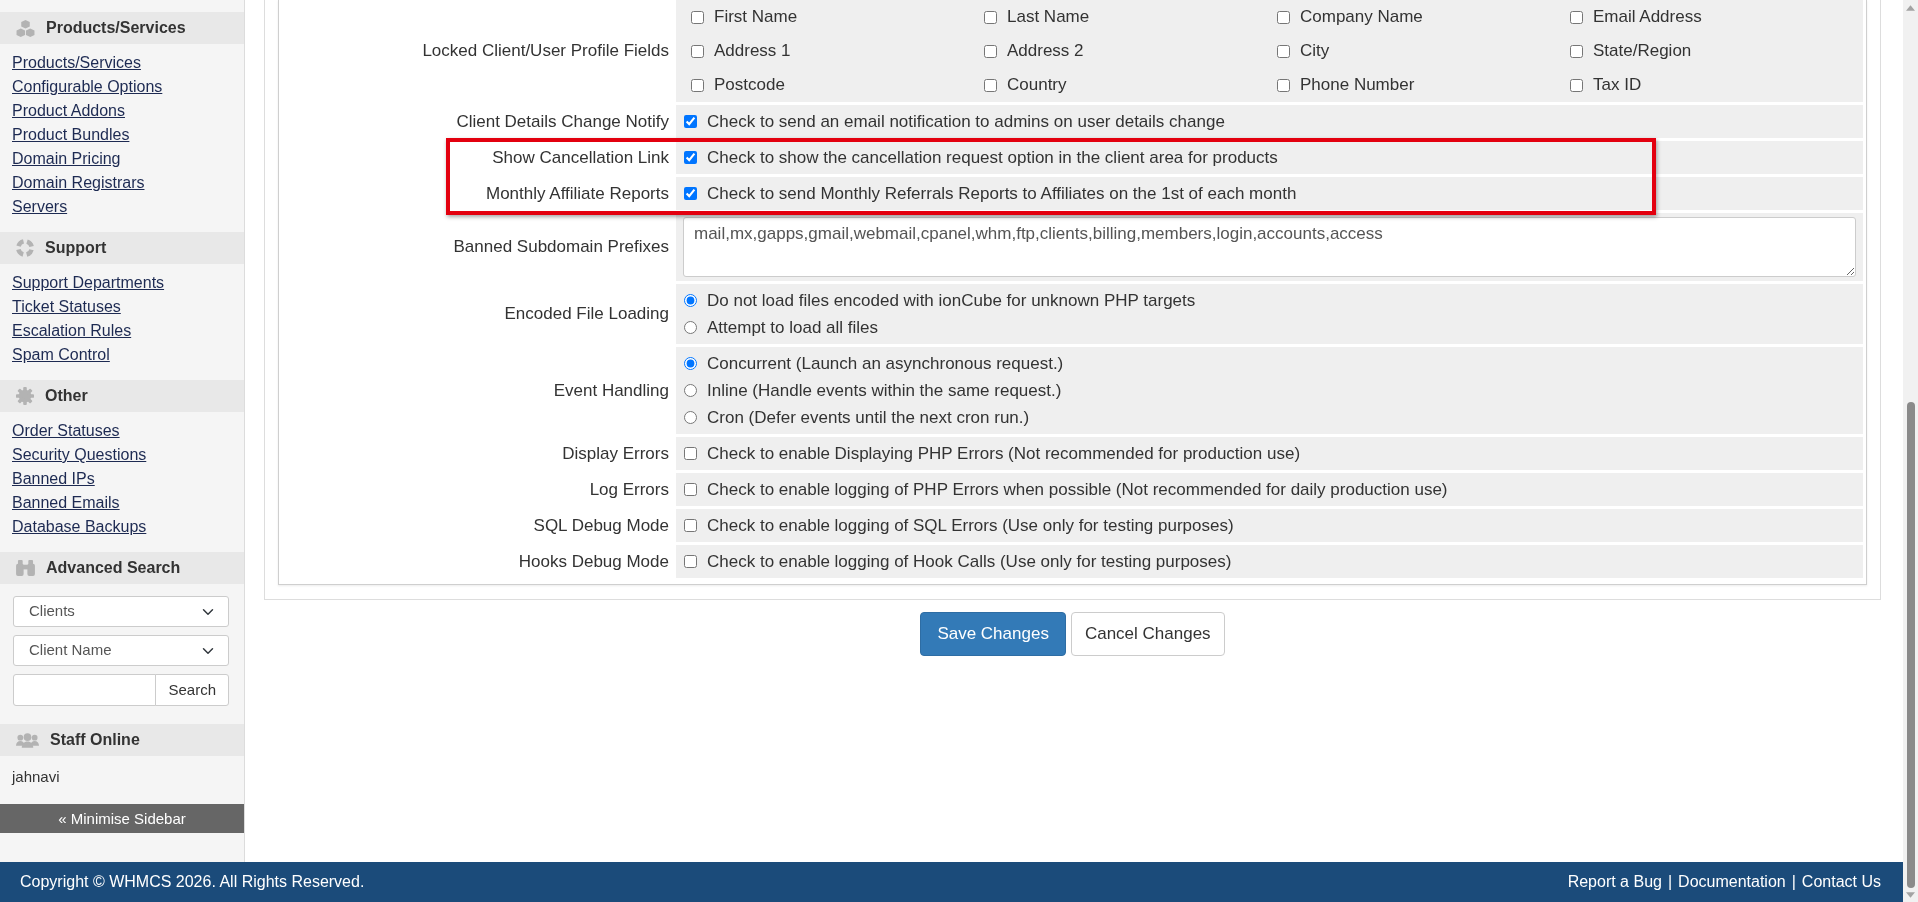 The width and height of the screenshot is (1918, 902). Describe the element at coordinates (1841, 882) in the screenshot. I see `footer-link: Contact Us` at that location.